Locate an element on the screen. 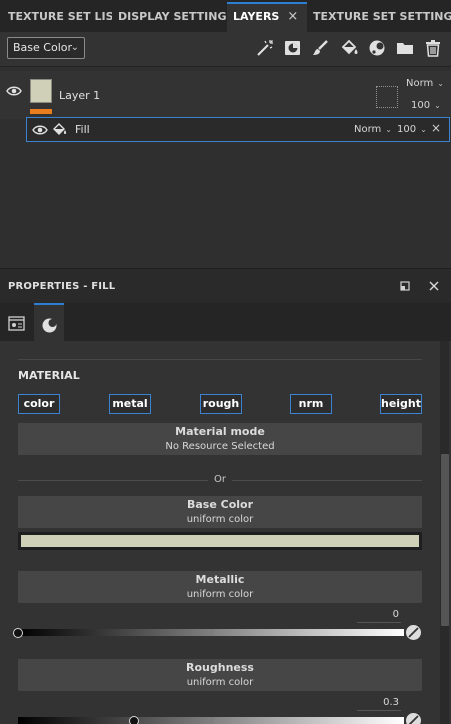  layer-blend-mode: Norm ⌄ is located at coordinates (425, 83).